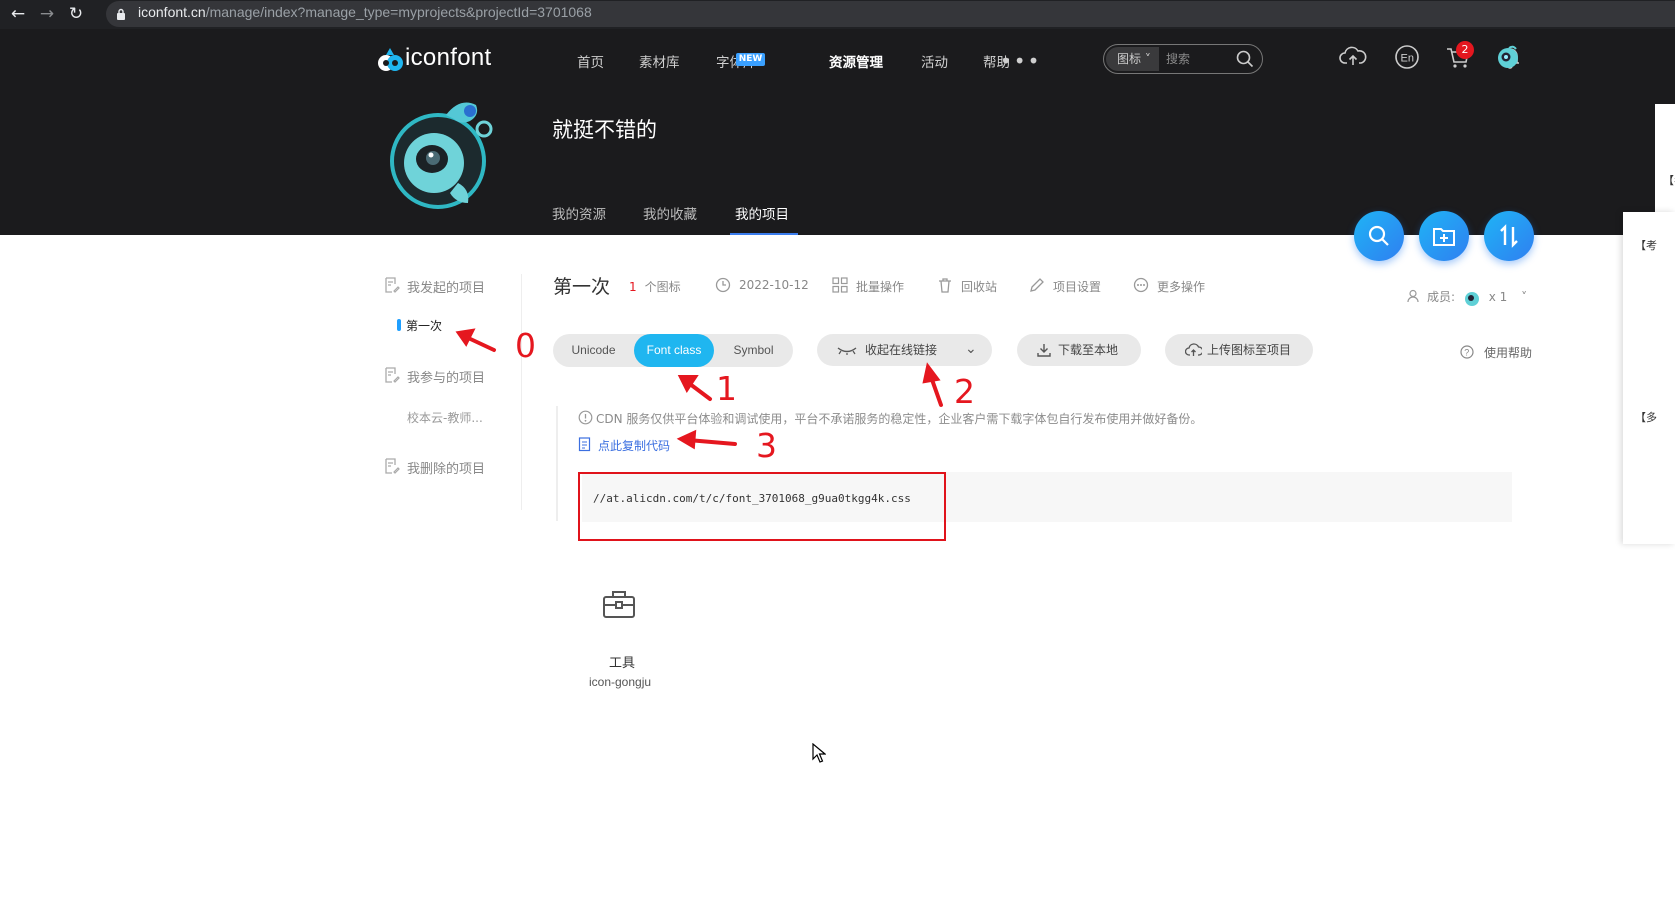  I want to click on icon-class-name: icon-gongju, so click(620, 682).